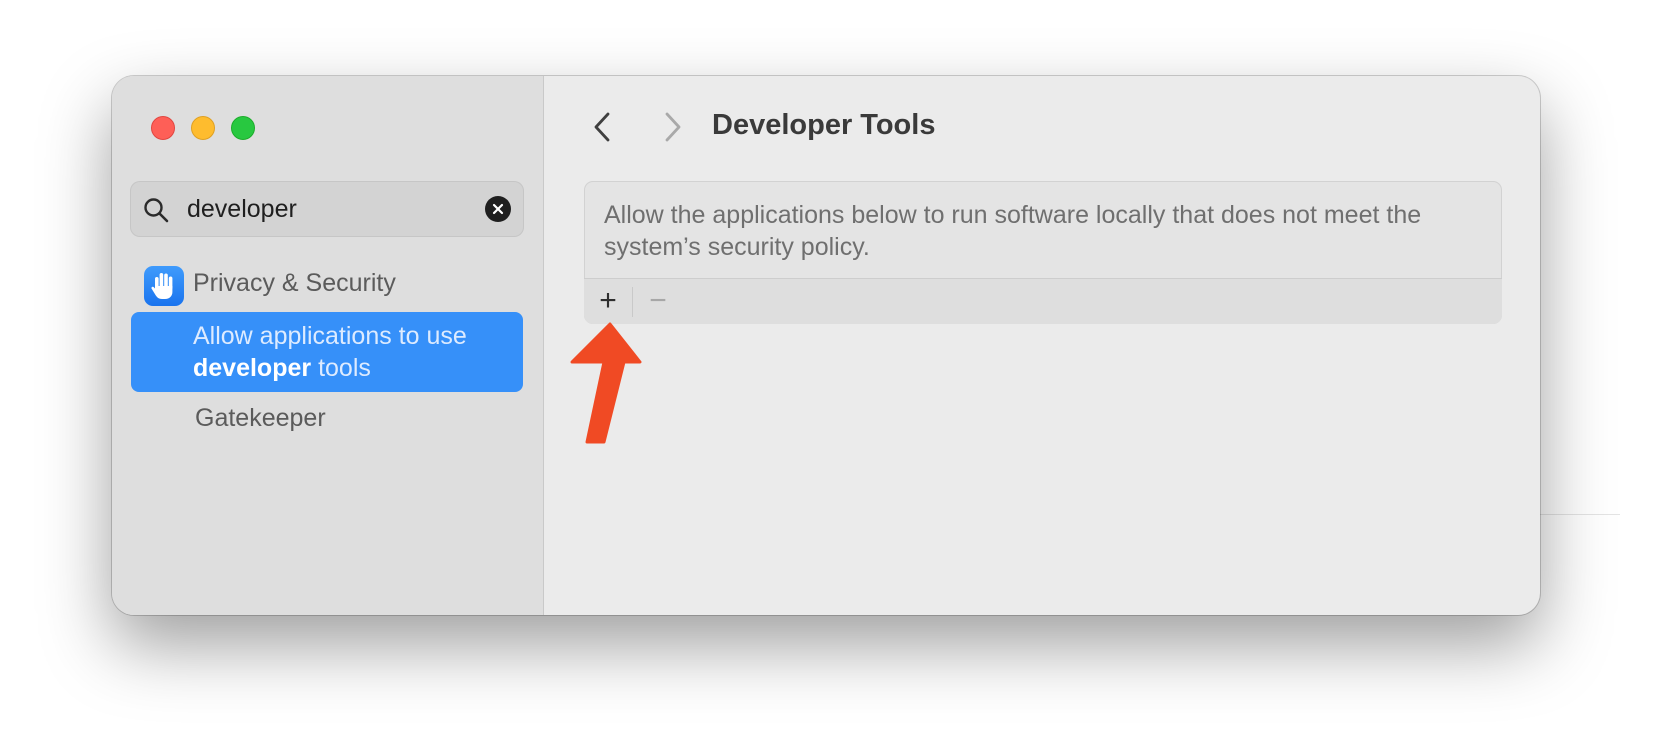 The image size is (1654, 750). I want to click on sidebar-item-label: Privacy & Security, so click(294, 283).